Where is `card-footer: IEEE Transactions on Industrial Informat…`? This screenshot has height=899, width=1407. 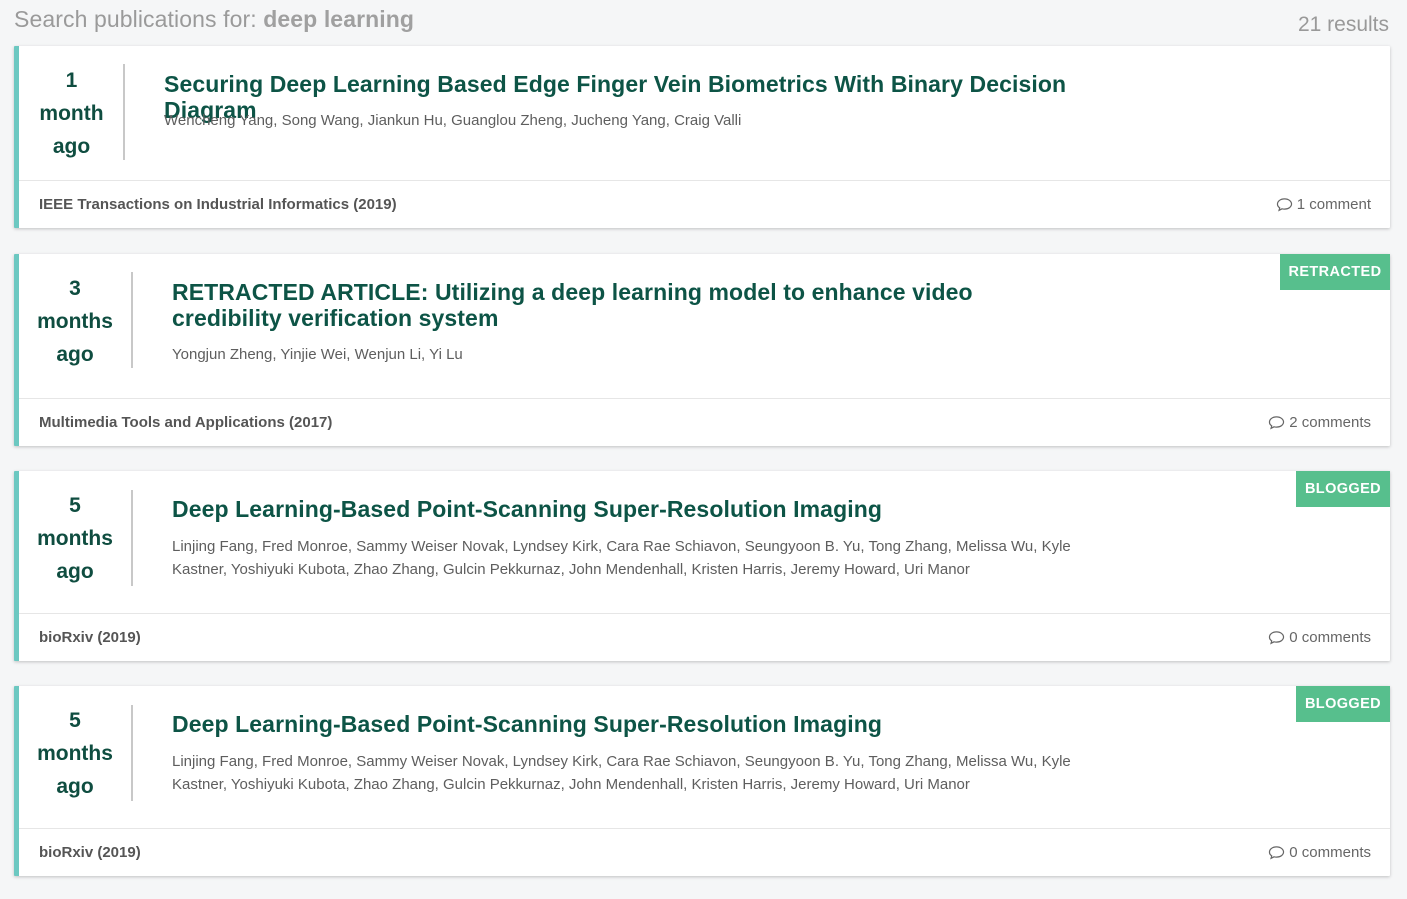
card-footer: IEEE Transactions on Industrial Informat… is located at coordinates (704, 204).